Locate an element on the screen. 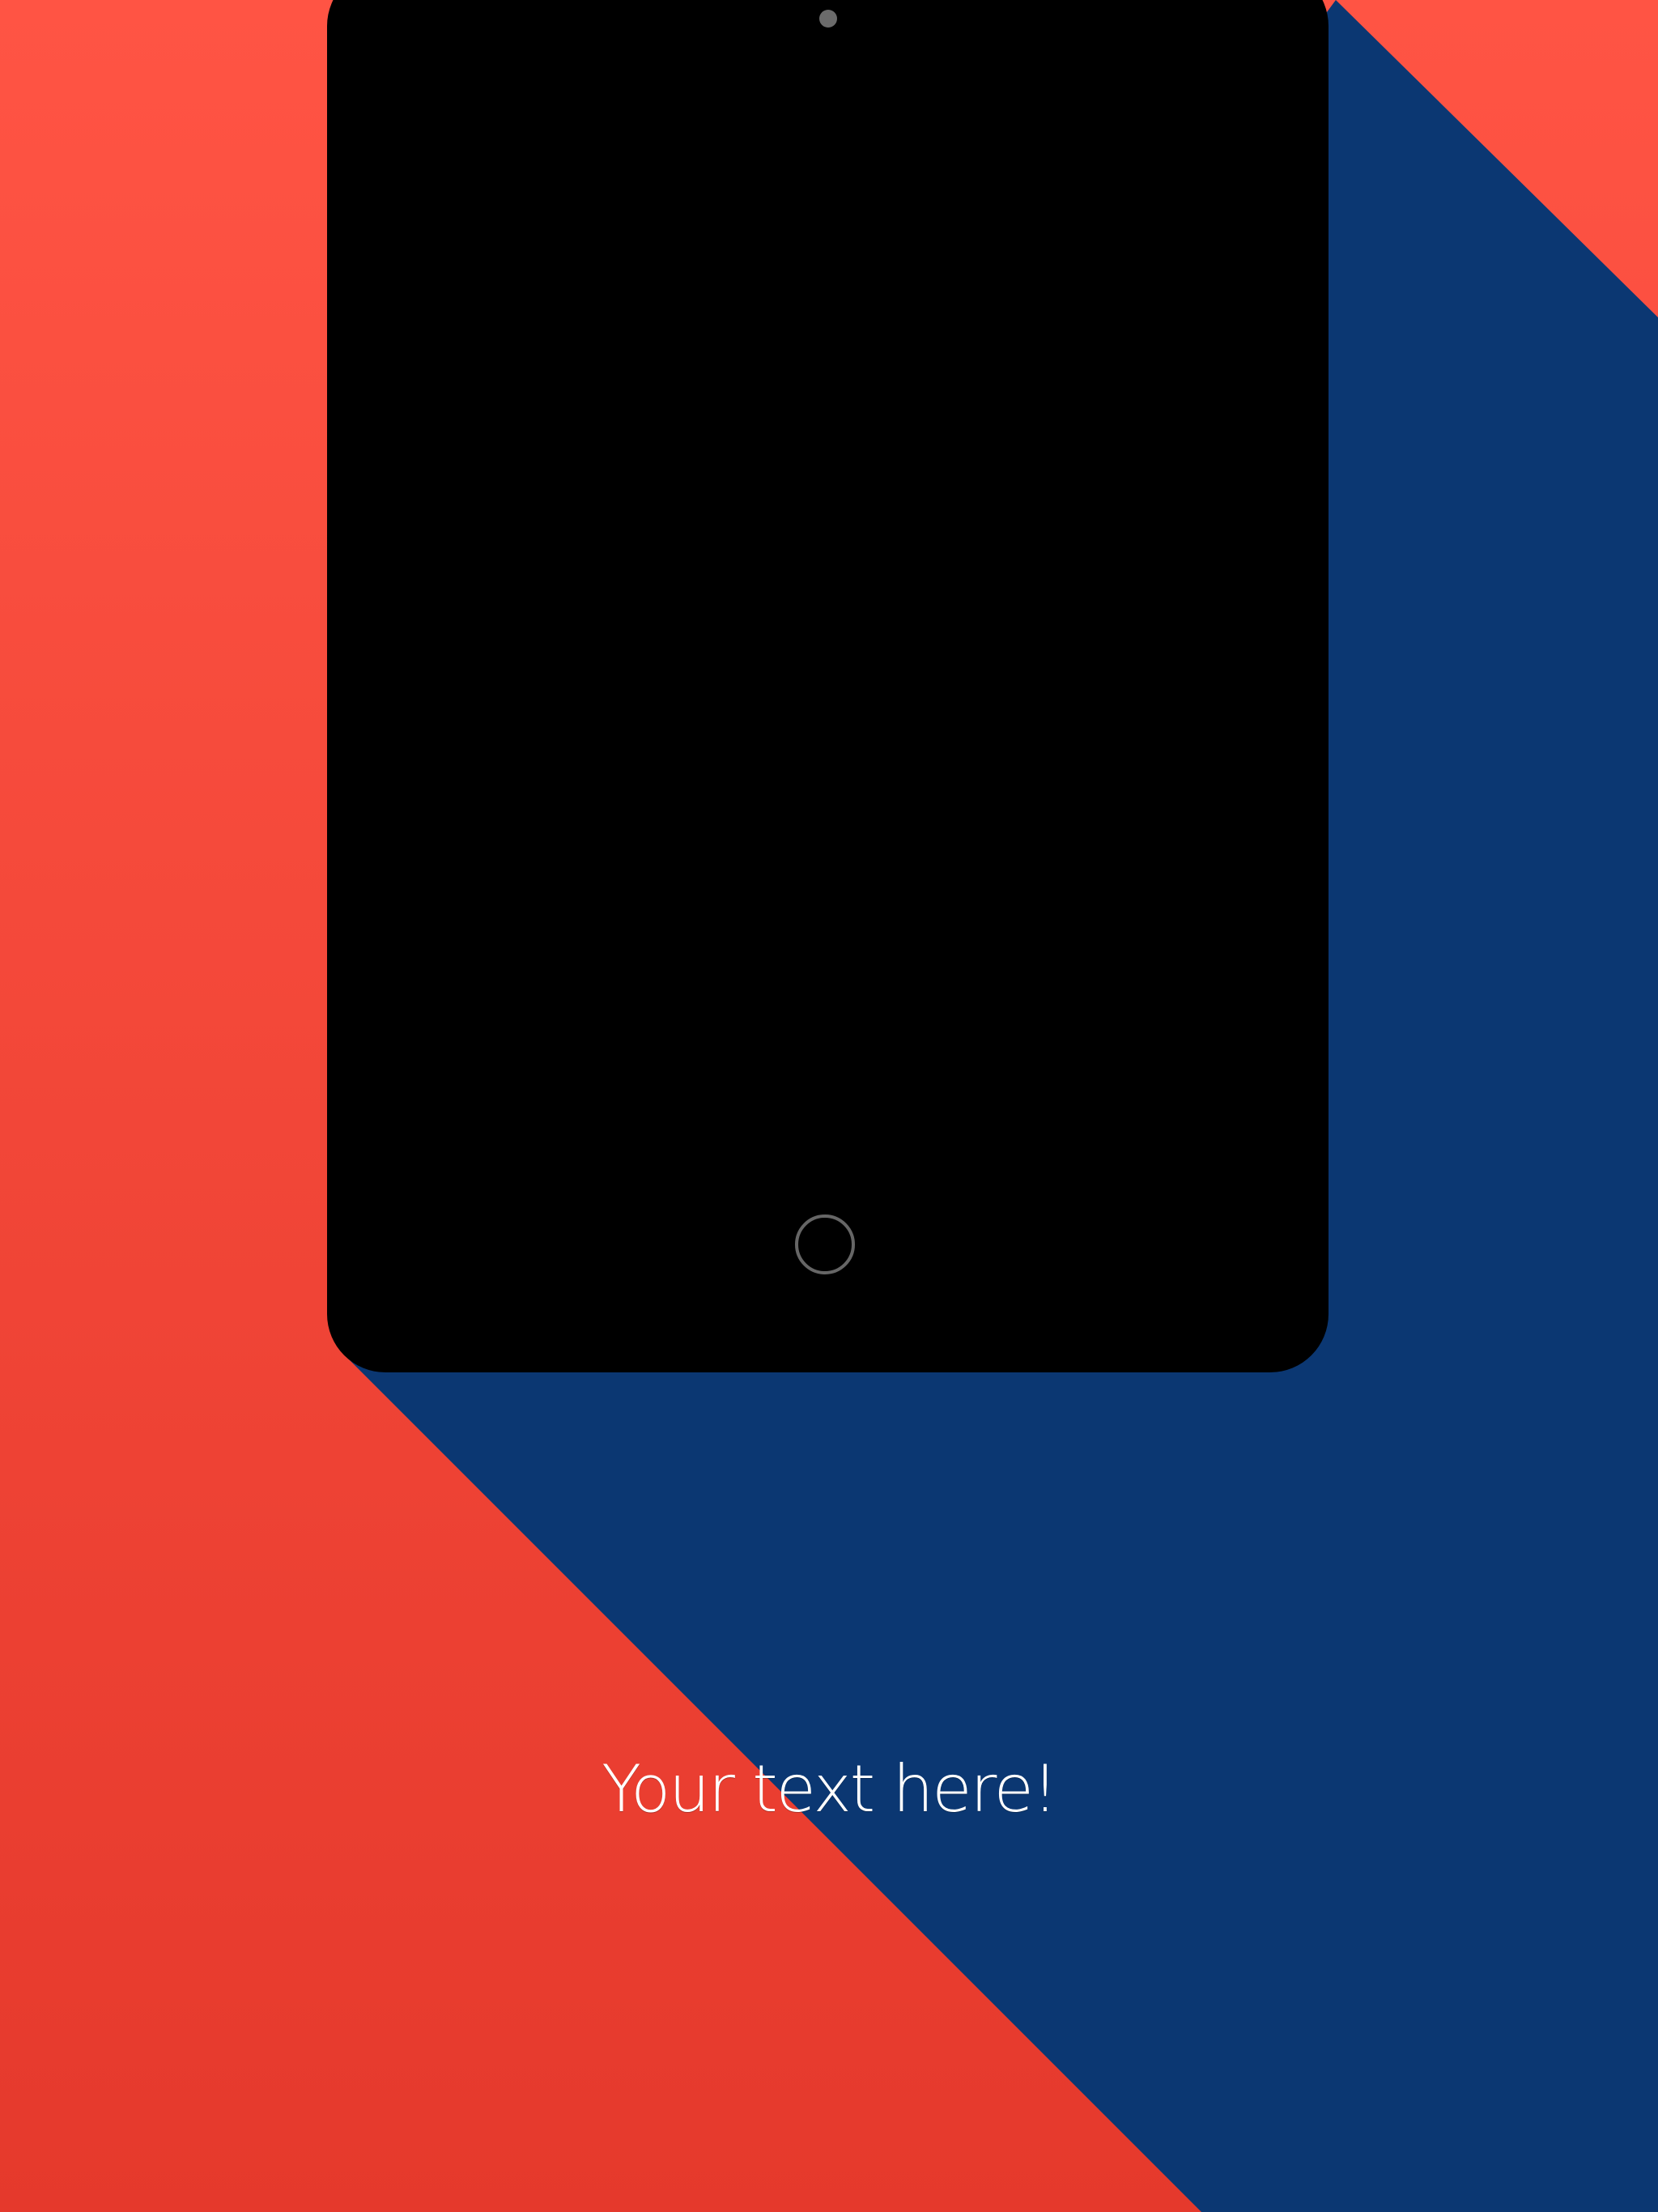 This screenshot has height=2212, width=1658. caption-text: Your text here! is located at coordinates (830, 1789).